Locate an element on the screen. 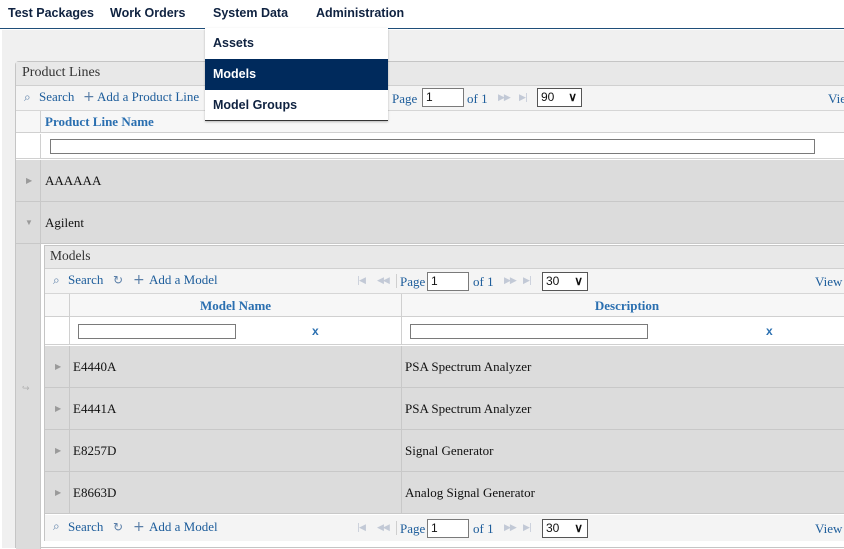 The height and width of the screenshot is (549, 844). view-button: Vie is located at coordinates (836, 99).